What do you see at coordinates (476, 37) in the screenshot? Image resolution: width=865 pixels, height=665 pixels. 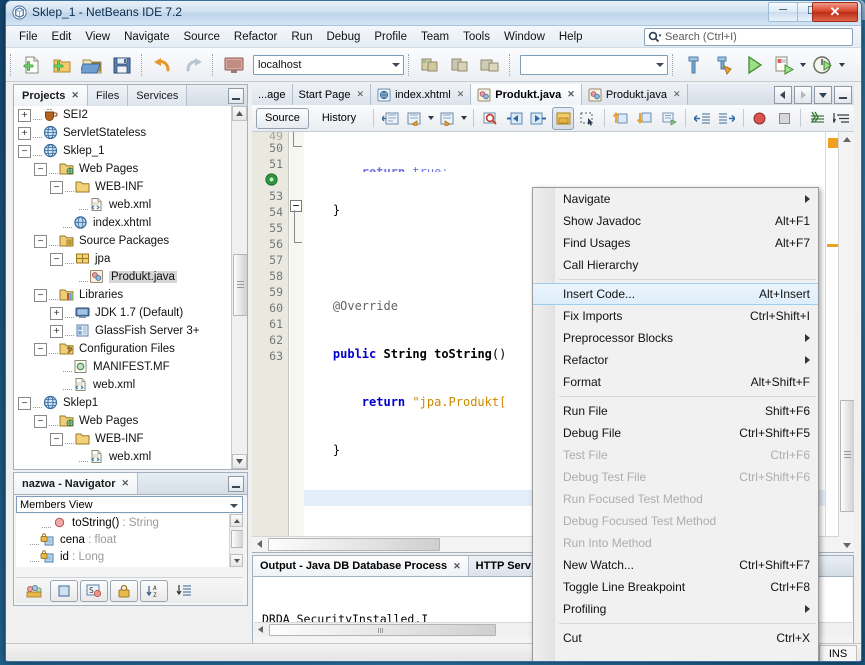 I see `menu-tools: Tools` at bounding box center [476, 37].